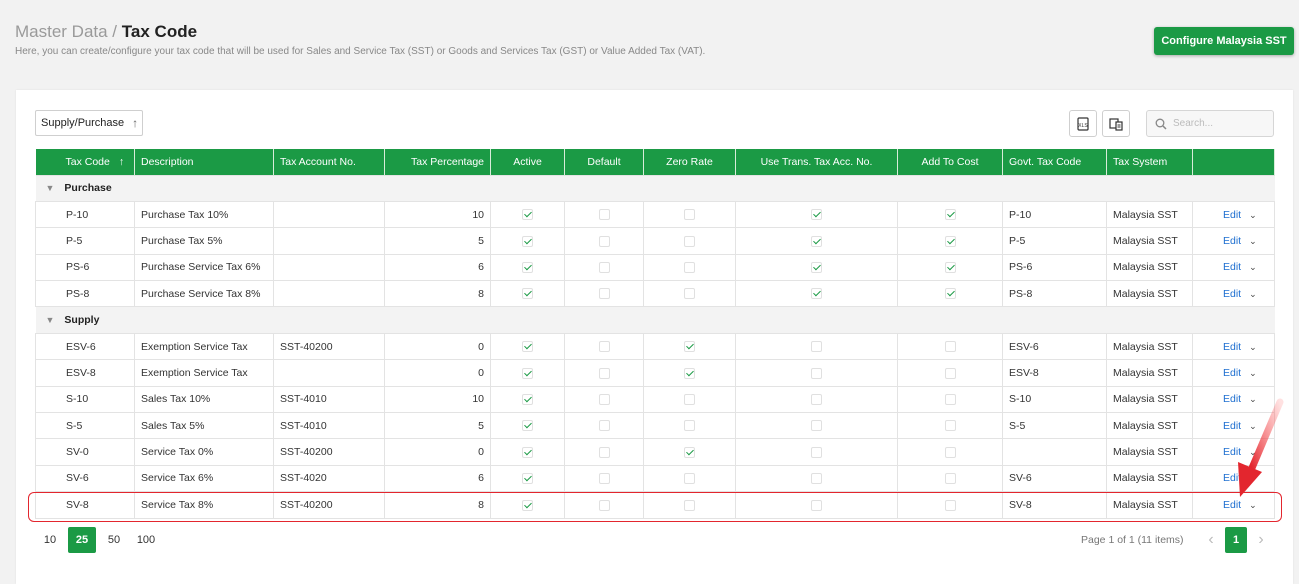  Describe the element at coordinates (146, 540) in the screenshot. I see `page-size-option: 100` at that location.